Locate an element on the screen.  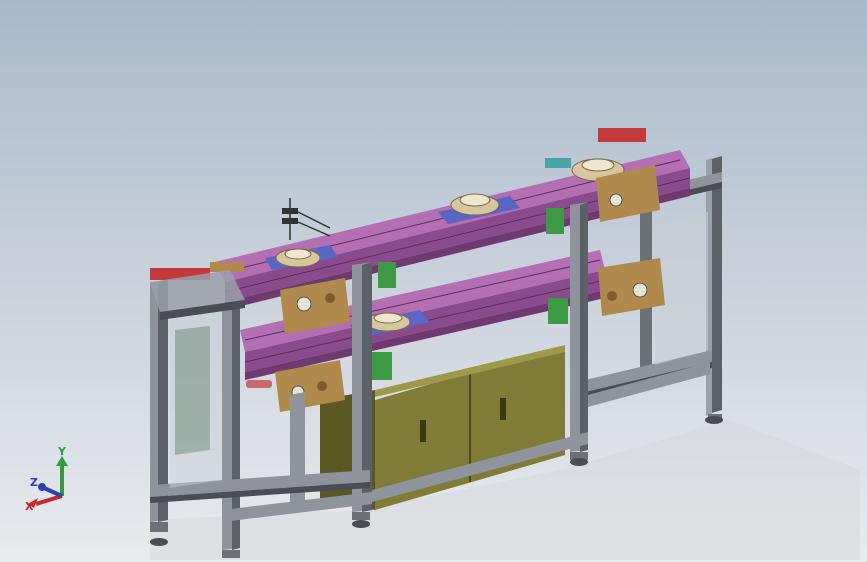
triad-x-label: X is located at coordinates (29, 506).